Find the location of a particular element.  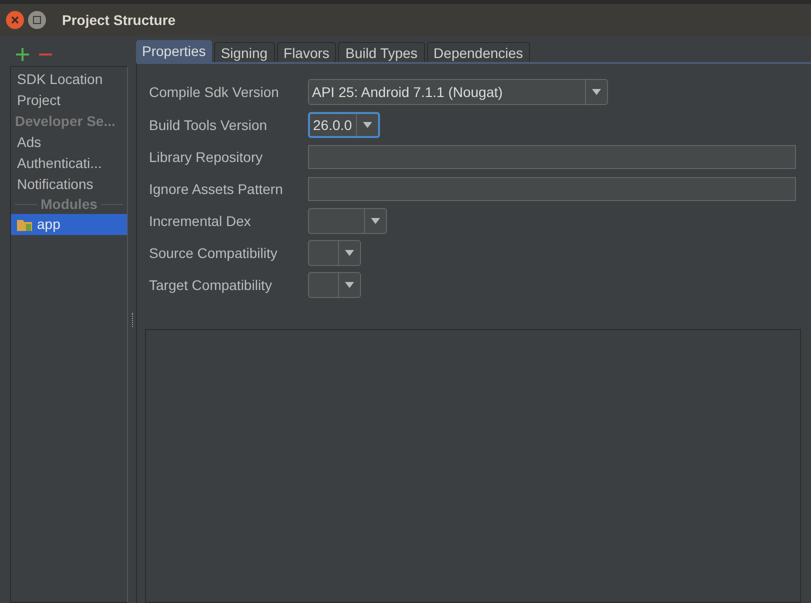

field-label: Compile Sdk Version is located at coordinates (214, 92).